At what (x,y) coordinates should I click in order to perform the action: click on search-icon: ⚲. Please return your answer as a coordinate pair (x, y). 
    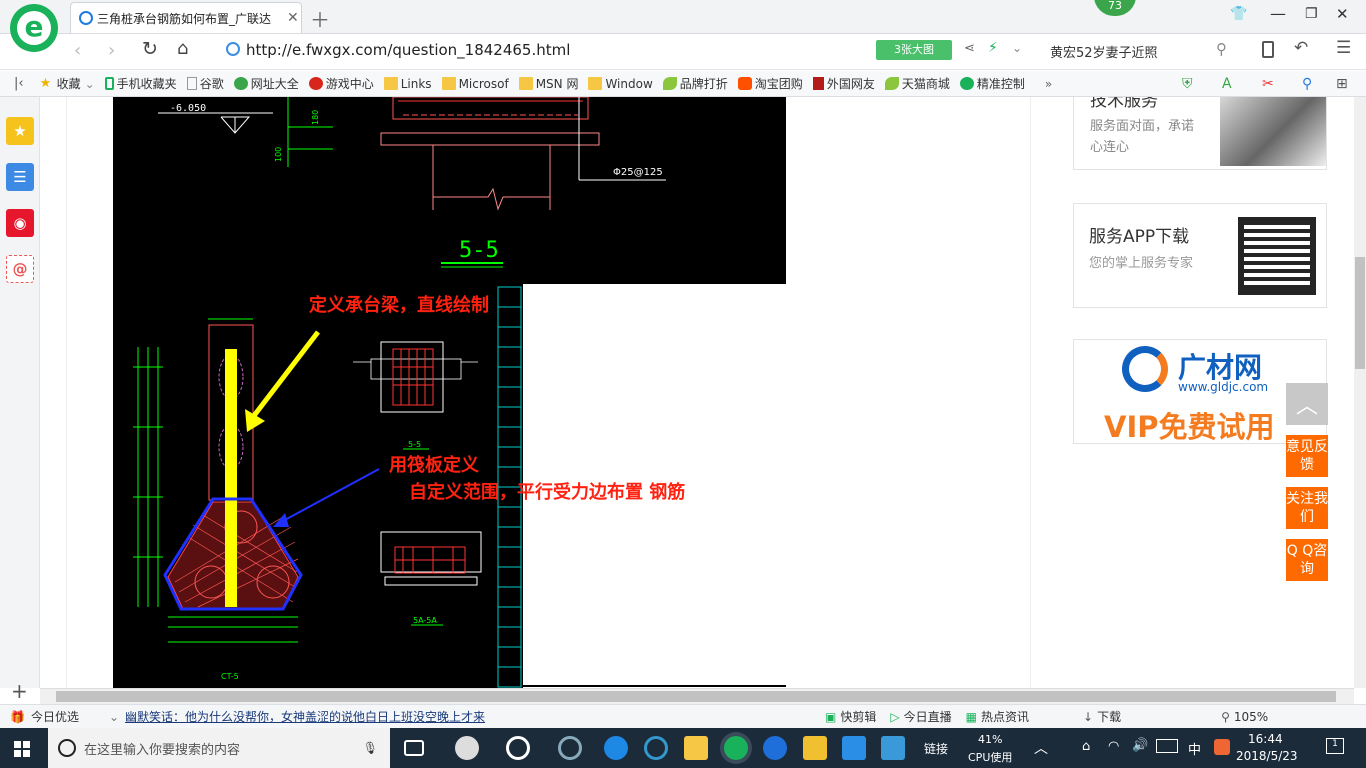
    Looking at the image, I should click on (1221, 49).